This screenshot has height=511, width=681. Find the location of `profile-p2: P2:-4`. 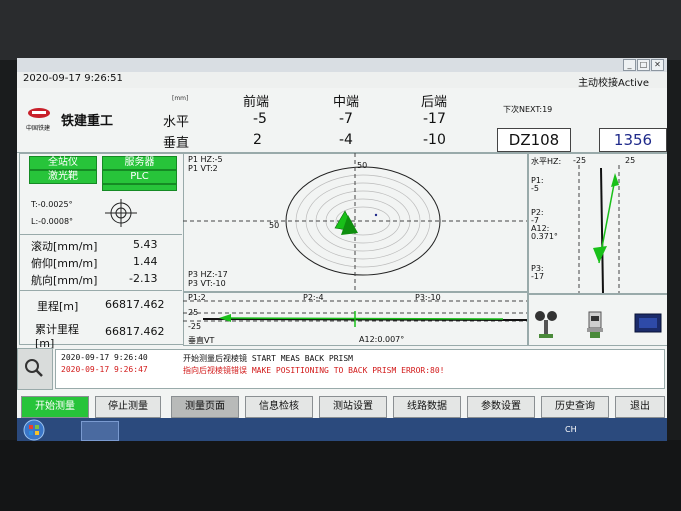

profile-p2: P2:-4 is located at coordinates (313, 297).